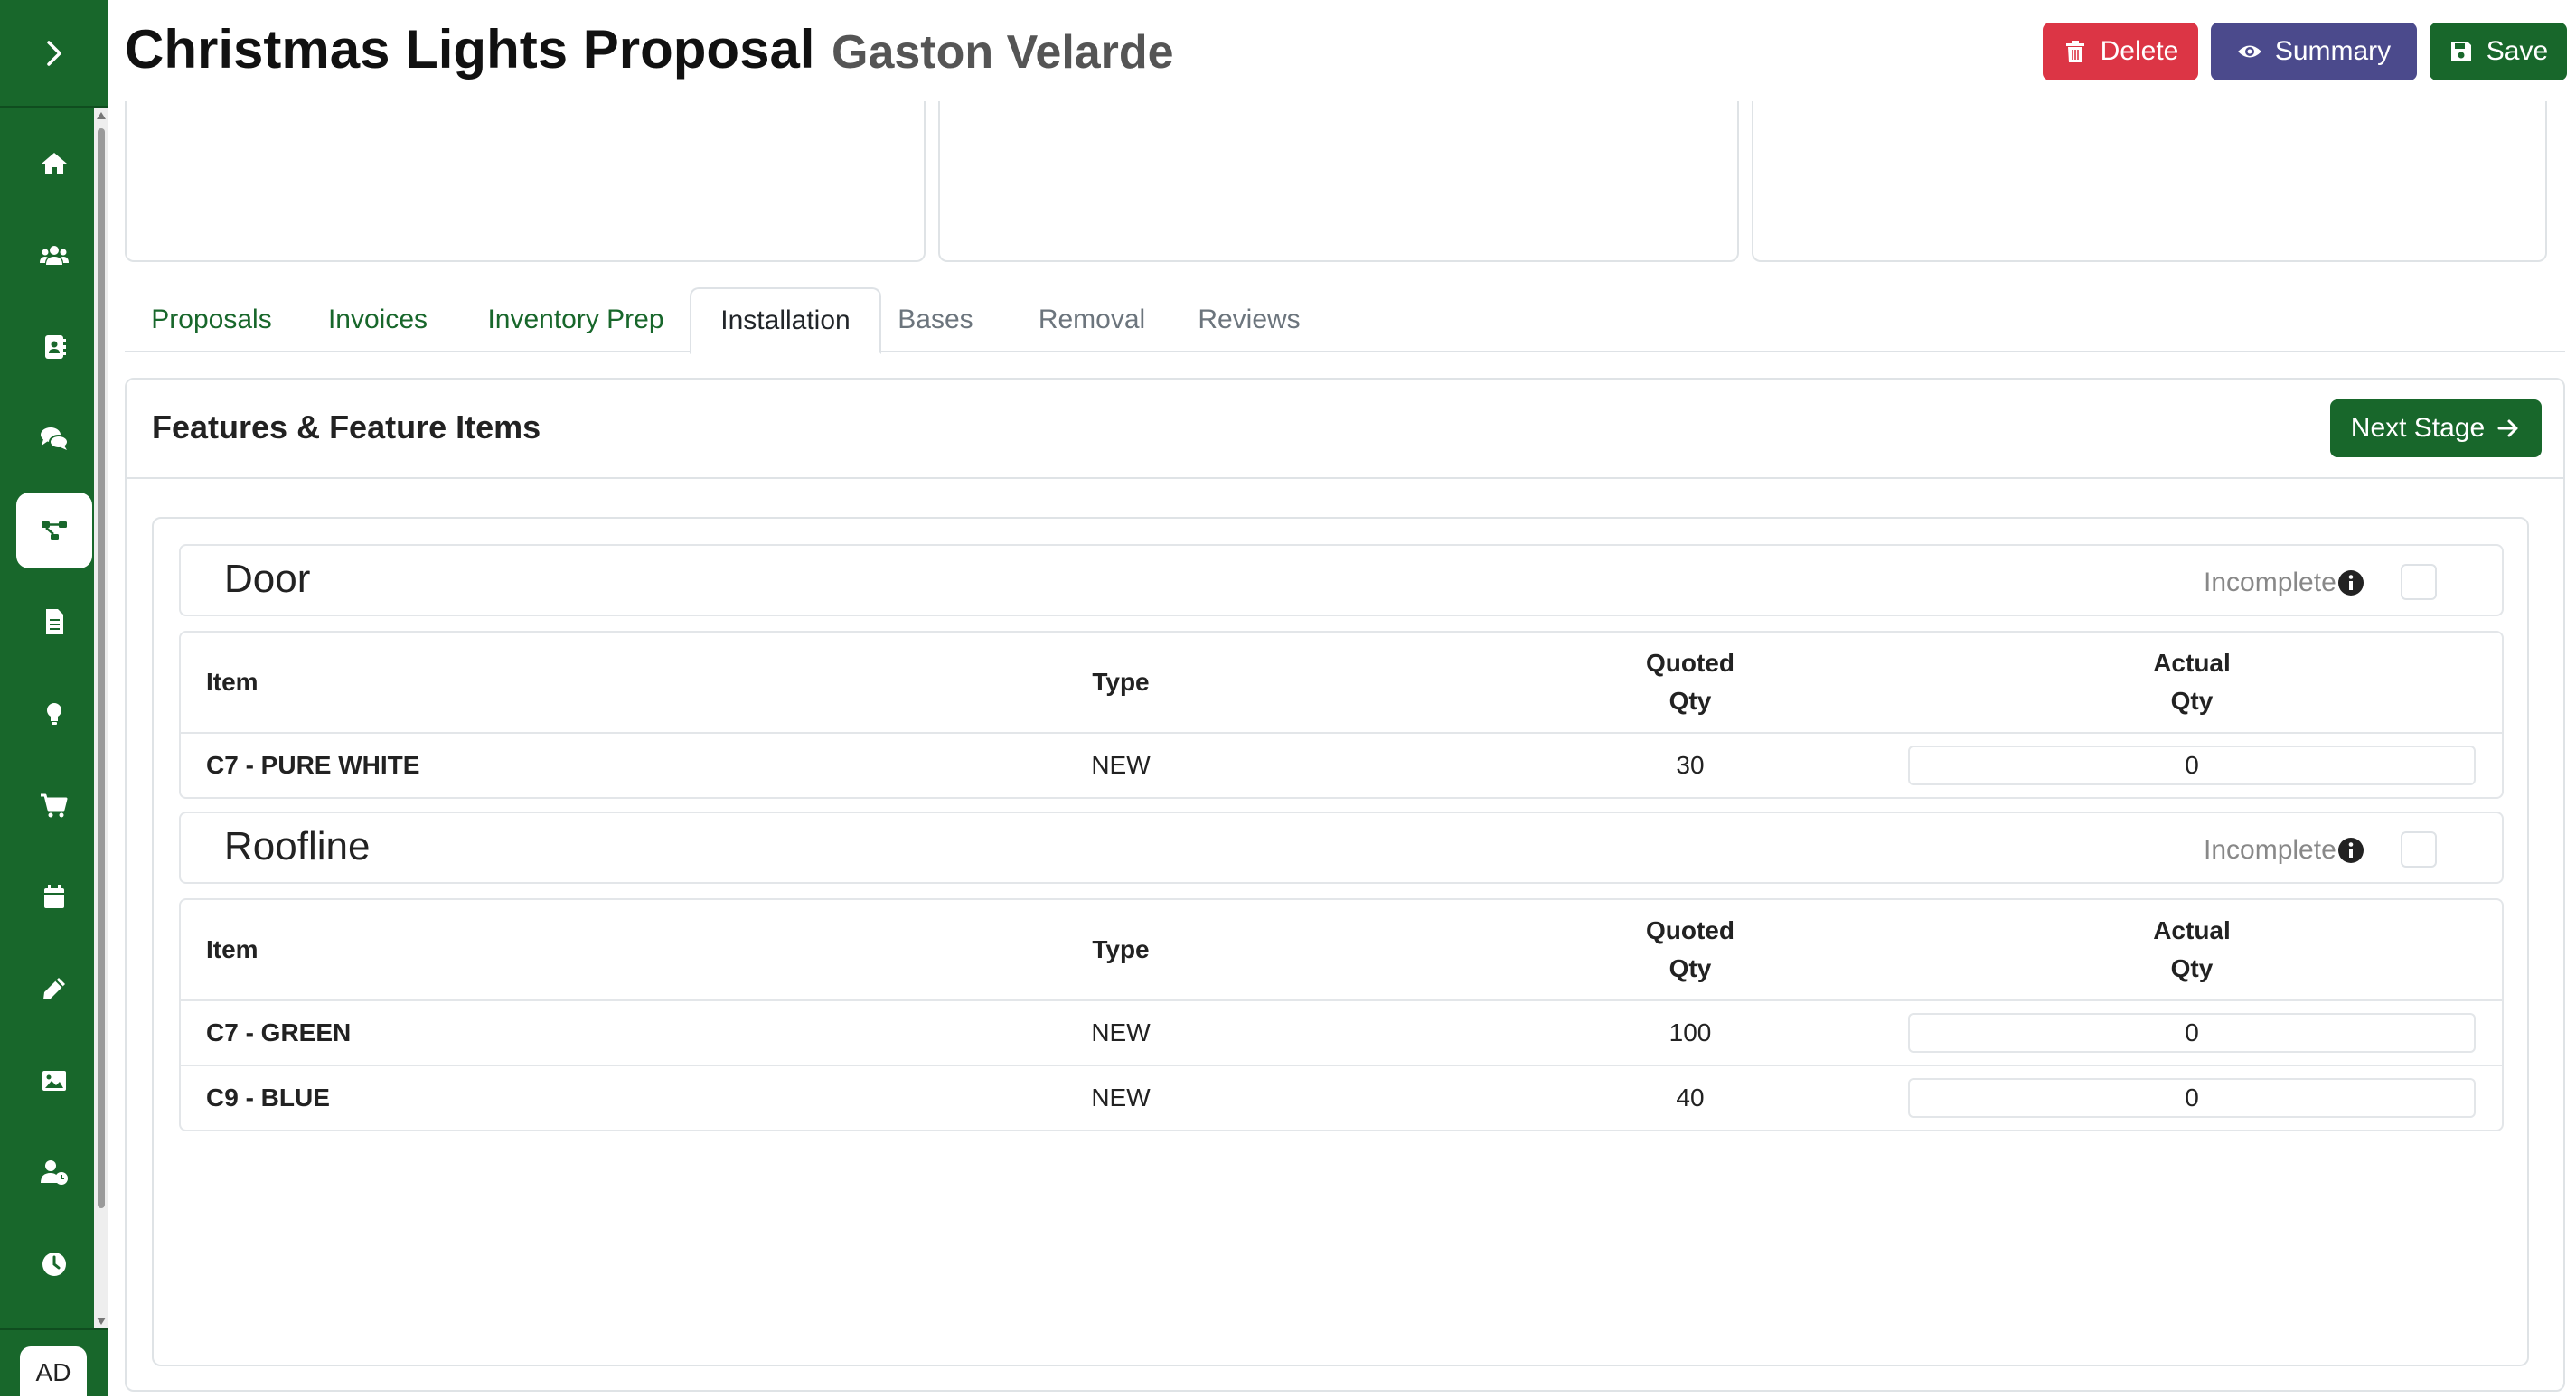 The width and height of the screenshot is (2576, 1398). What do you see at coordinates (2249, 51) in the screenshot?
I see `eye-icon` at bounding box center [2249, 51].